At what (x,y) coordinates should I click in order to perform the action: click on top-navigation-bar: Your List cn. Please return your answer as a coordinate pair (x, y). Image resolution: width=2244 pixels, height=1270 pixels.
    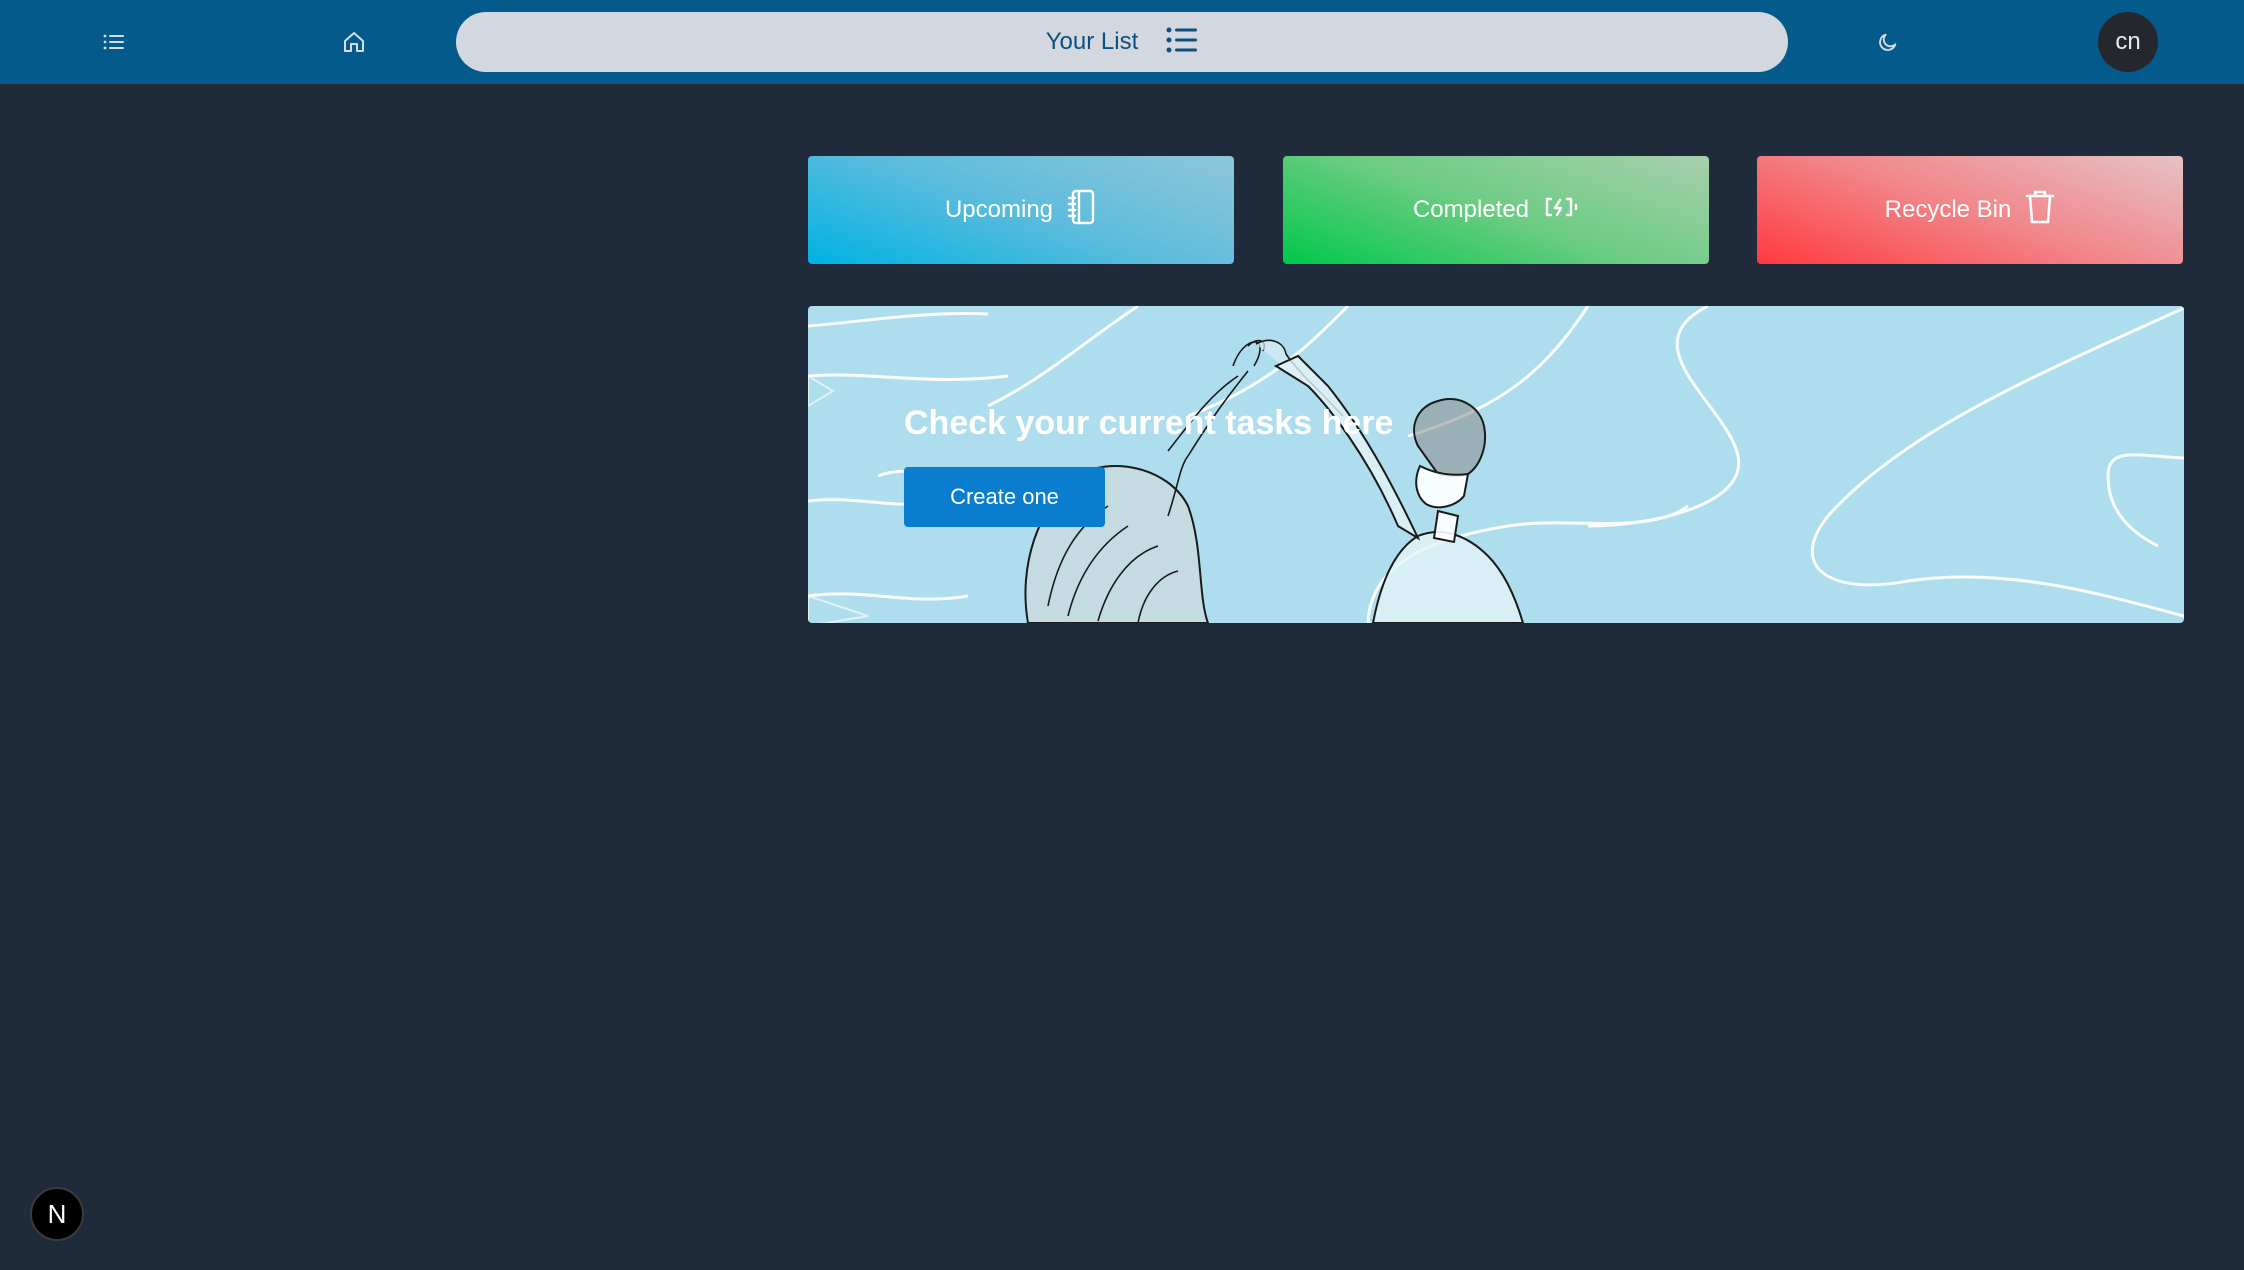
    Looking at the image, I should click on (1122, 42).